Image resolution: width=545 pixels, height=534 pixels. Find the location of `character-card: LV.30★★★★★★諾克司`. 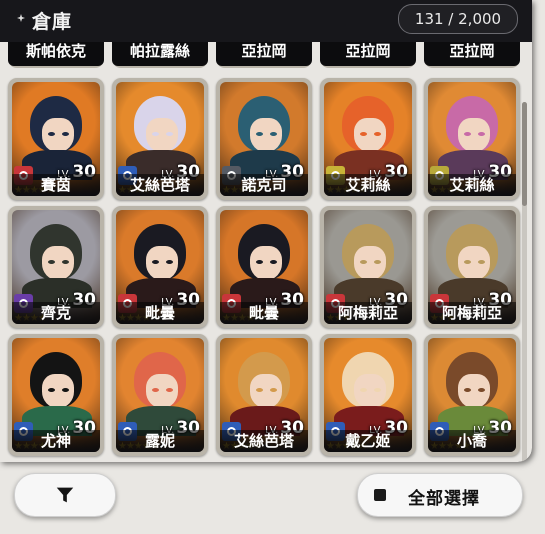

character-card: LV.30★★★★★★諾克司 is located at coordinates (264, 139).